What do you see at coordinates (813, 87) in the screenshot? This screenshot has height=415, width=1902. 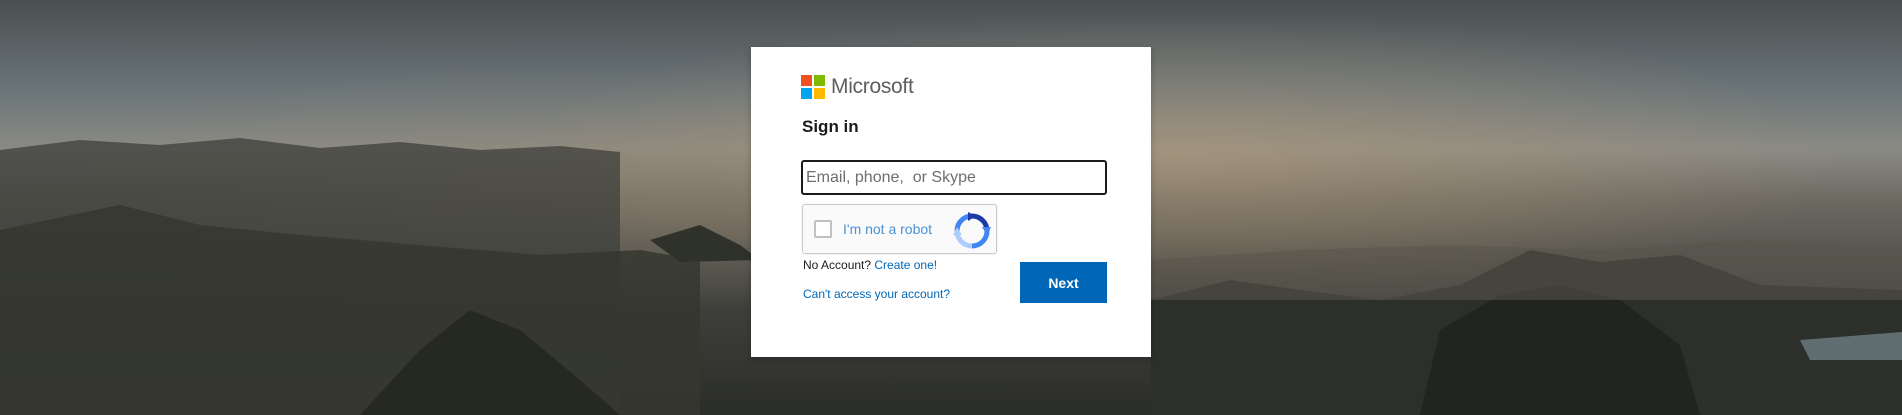 I see `microsoft-logo-icon` at bounding box center [813, 87].